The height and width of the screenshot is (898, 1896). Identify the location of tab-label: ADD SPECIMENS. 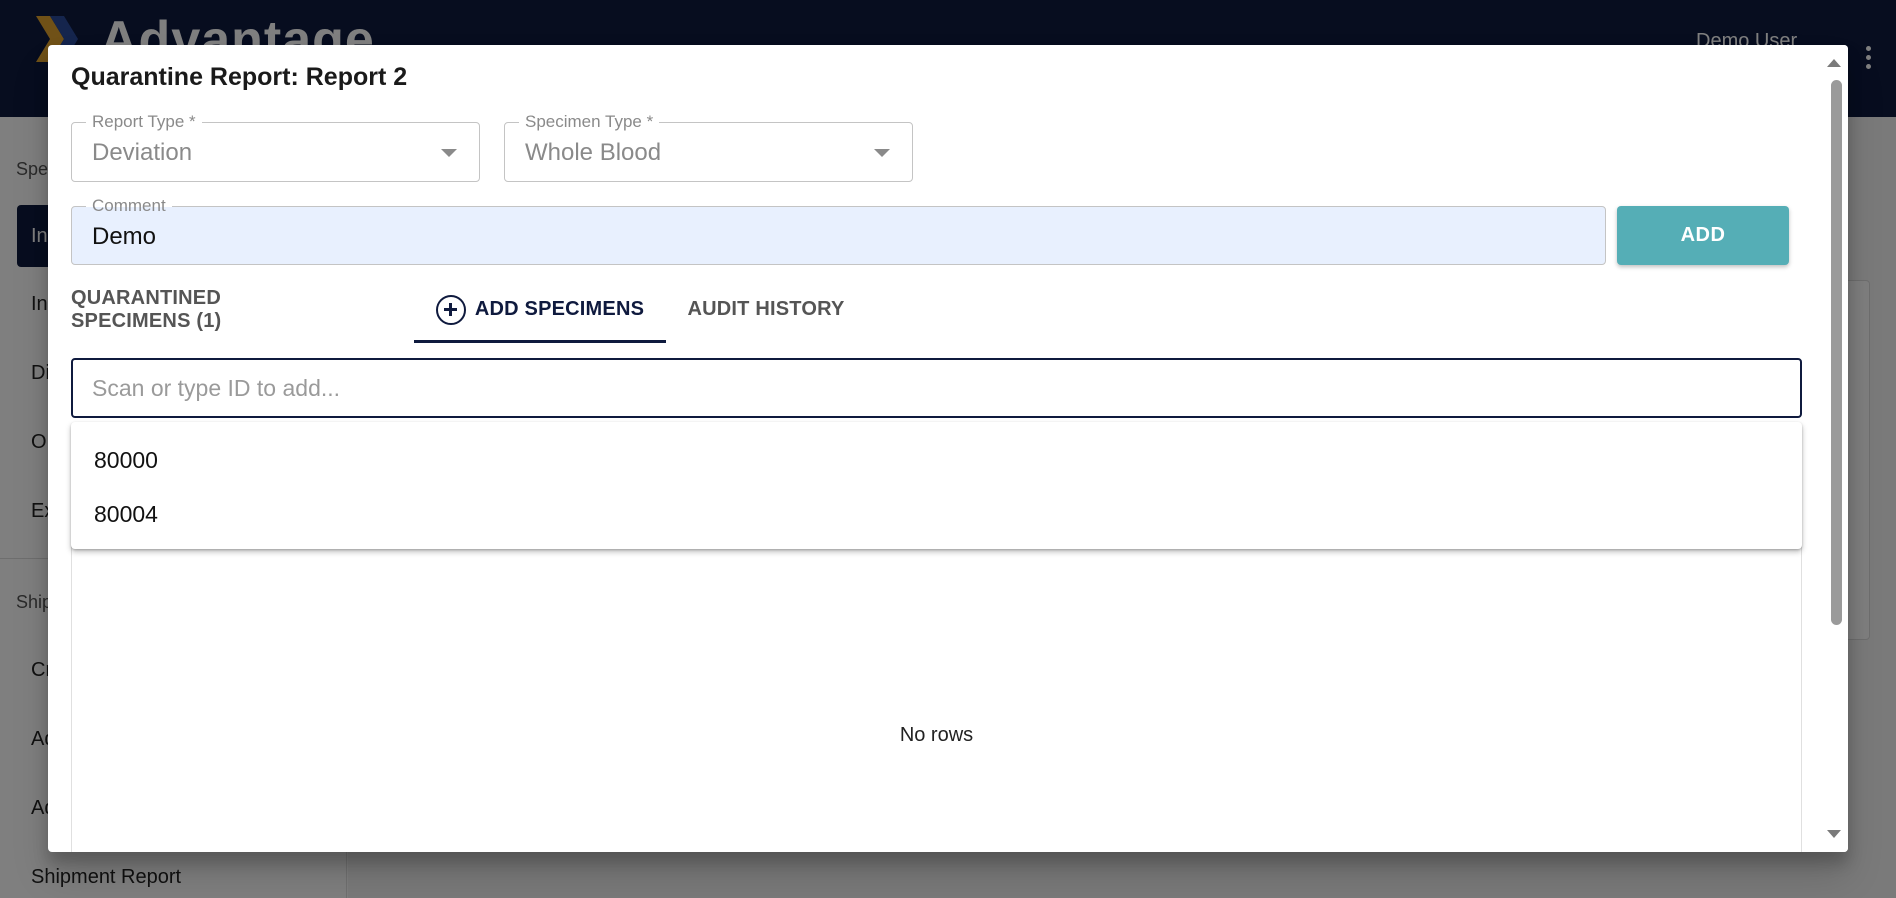
(559, 309).